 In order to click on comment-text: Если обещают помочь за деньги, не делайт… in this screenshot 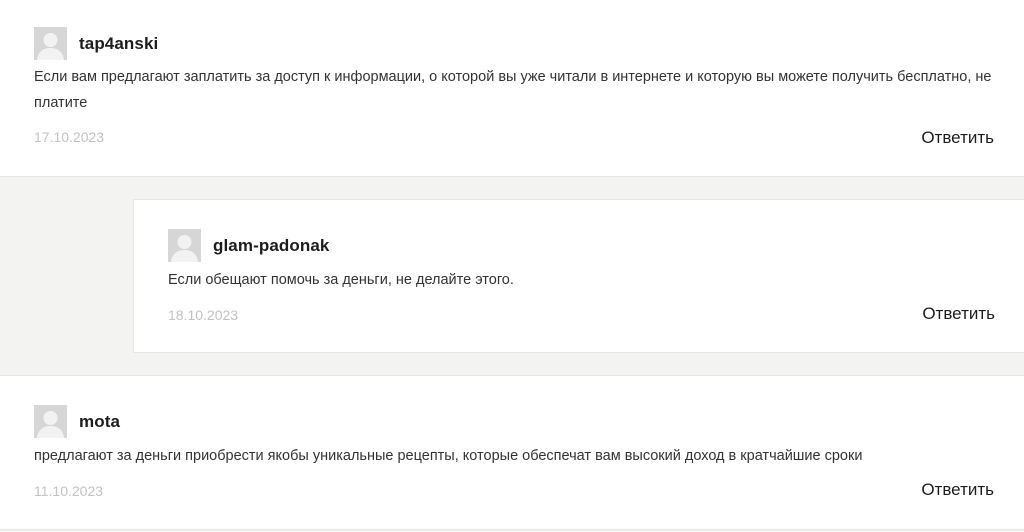, I will do `click(341, 280)`.